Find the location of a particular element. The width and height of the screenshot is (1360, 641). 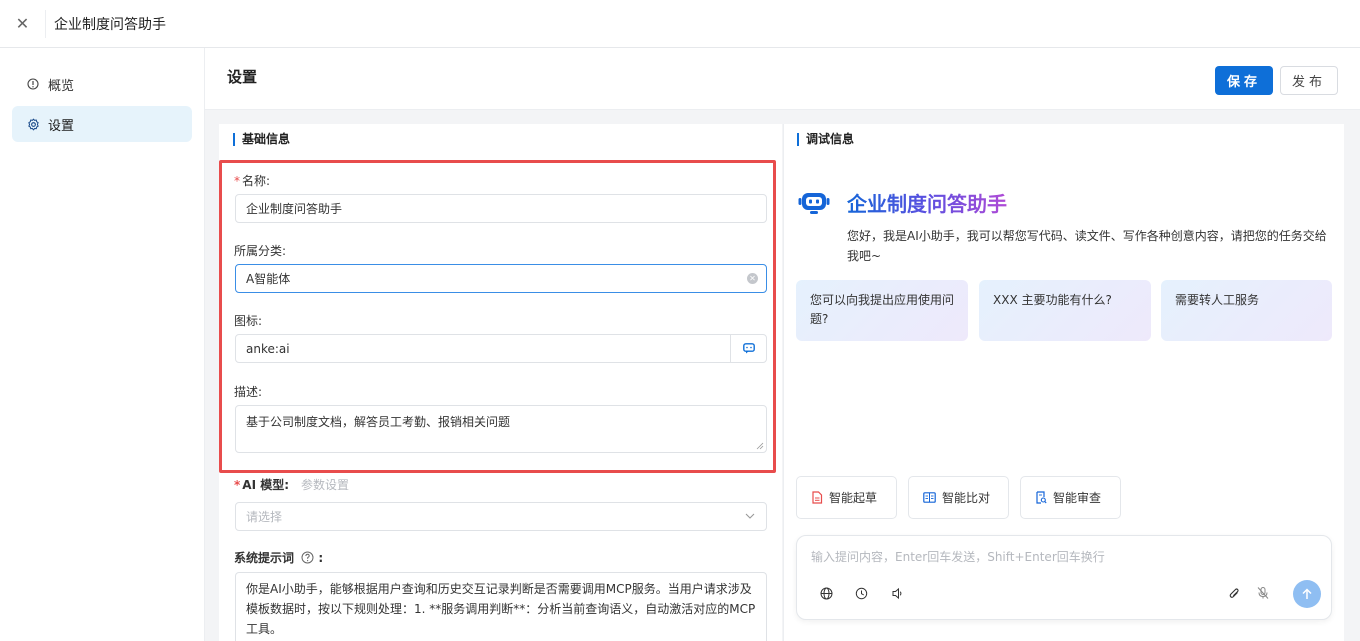

model-param-link: 参数设置 is located at coordinates (325, 485).